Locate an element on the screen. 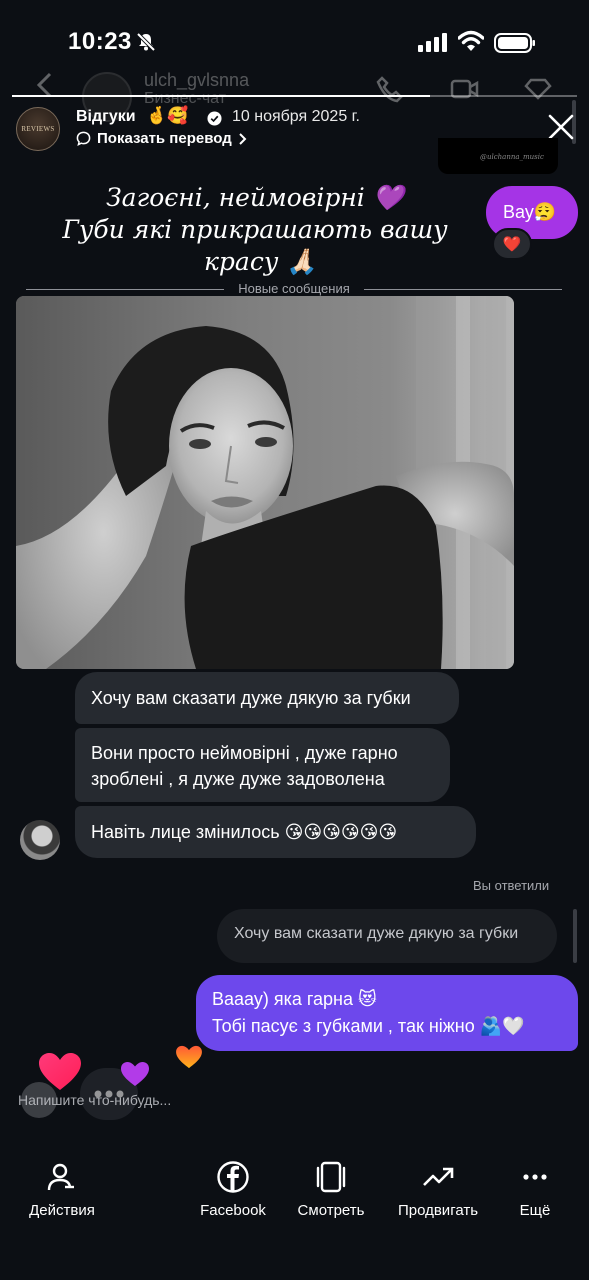  tab-actions: Действия is located at coordinates (62, 1189).